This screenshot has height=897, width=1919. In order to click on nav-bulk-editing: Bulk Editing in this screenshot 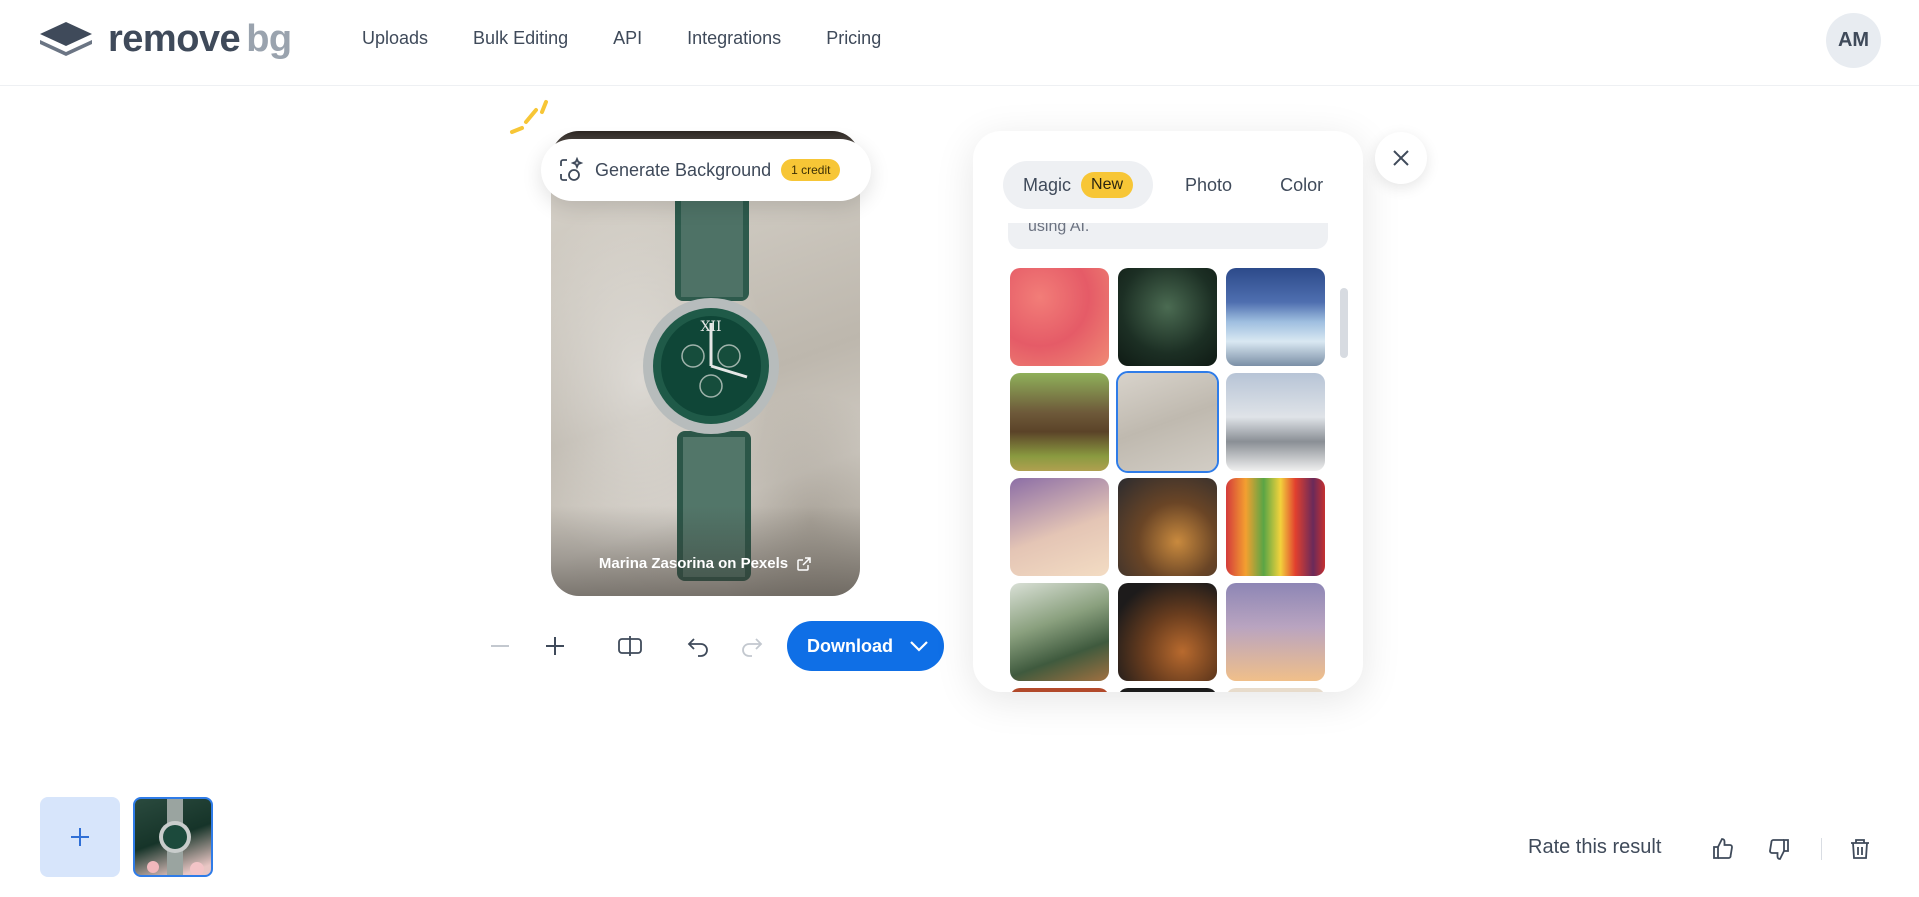, I will do `click(520, 38)`.